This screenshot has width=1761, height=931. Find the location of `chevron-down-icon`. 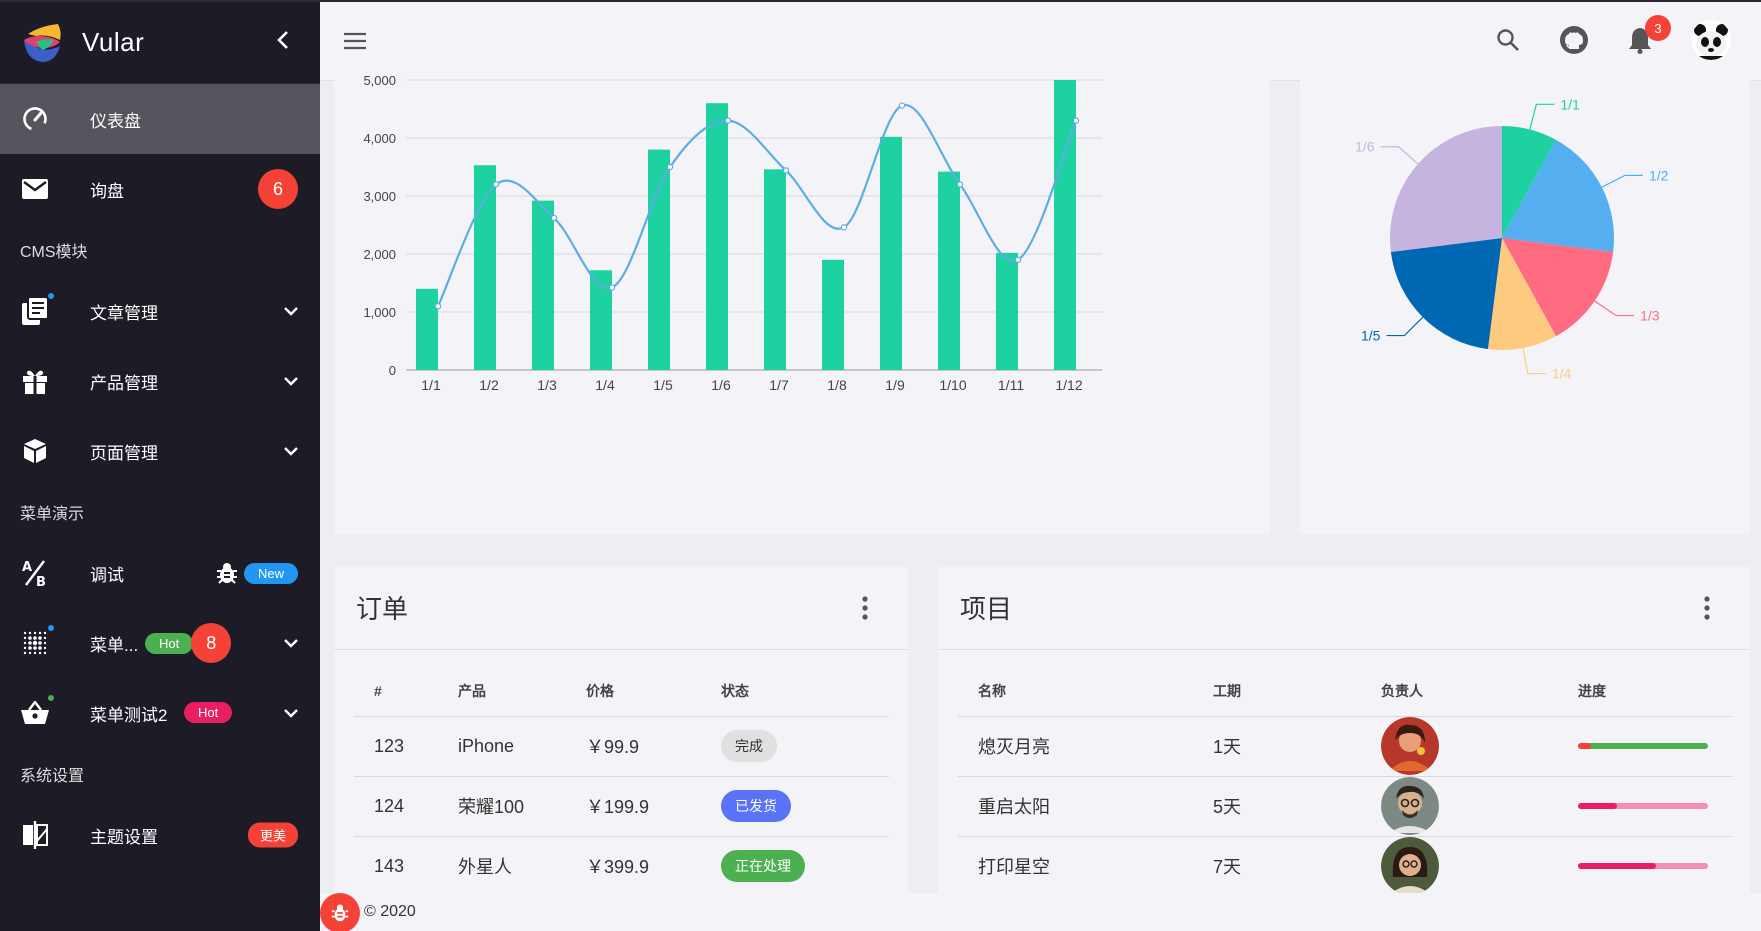

chevron-down-icon is located at coordinates (291, 713).